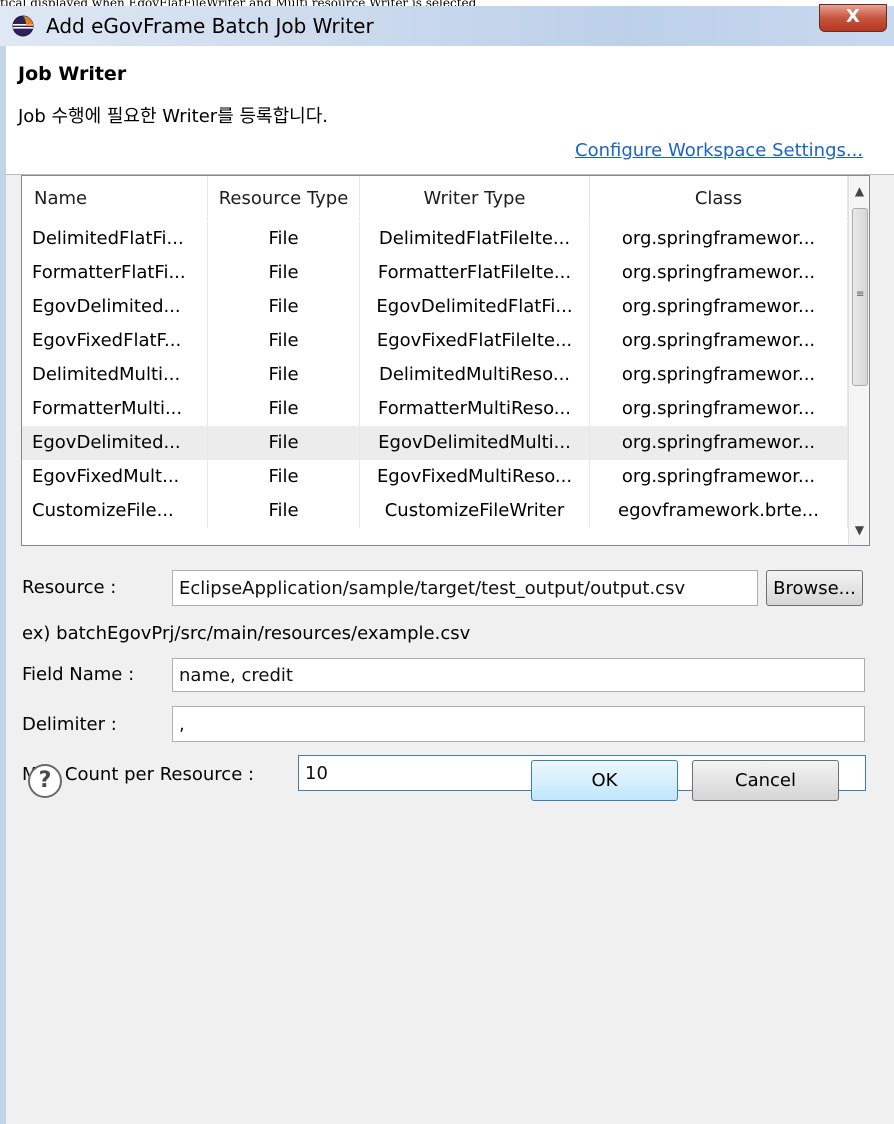 The height and width of the screenshot is (1124, 894). What do you see at coordinates (719, 198) in the screenshot?
I see `column-header-class: Class` at bounding box center [719, 198].